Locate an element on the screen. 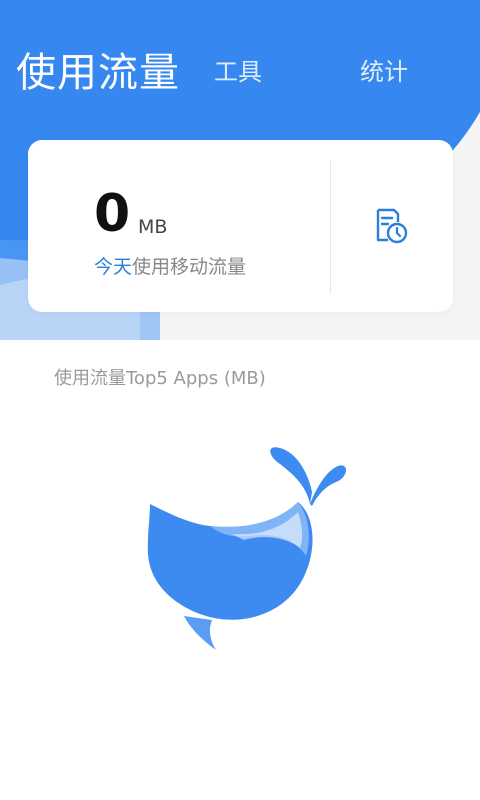 This screenshot has width=480, height=800. usage-description: 今天使用移动流量 is located at coordinates (170, 265).